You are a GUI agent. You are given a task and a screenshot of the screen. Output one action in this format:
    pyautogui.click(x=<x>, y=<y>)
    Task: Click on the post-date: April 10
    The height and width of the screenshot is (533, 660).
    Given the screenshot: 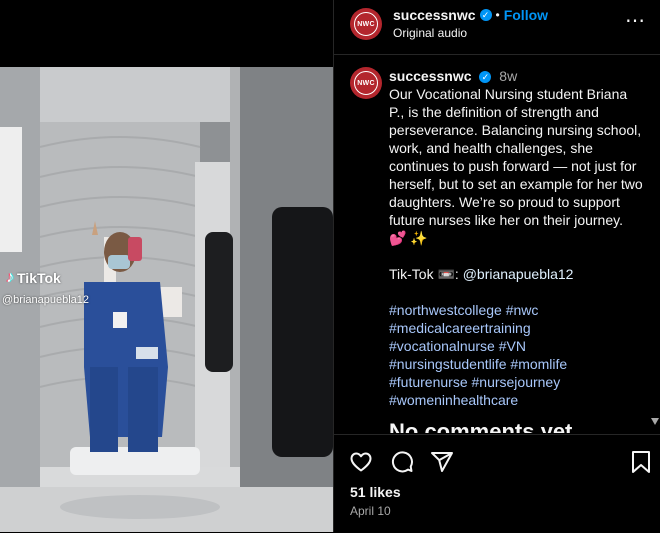 What is the action you would take?
    pyautogui.click(x=370, y=511)
    